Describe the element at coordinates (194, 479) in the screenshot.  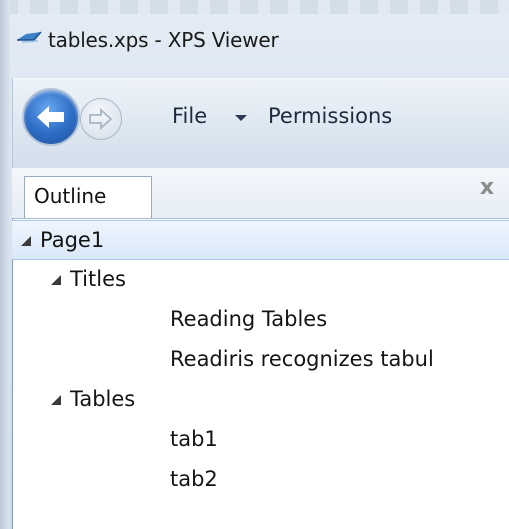
I see `outline-item-label: tab2` at that location.